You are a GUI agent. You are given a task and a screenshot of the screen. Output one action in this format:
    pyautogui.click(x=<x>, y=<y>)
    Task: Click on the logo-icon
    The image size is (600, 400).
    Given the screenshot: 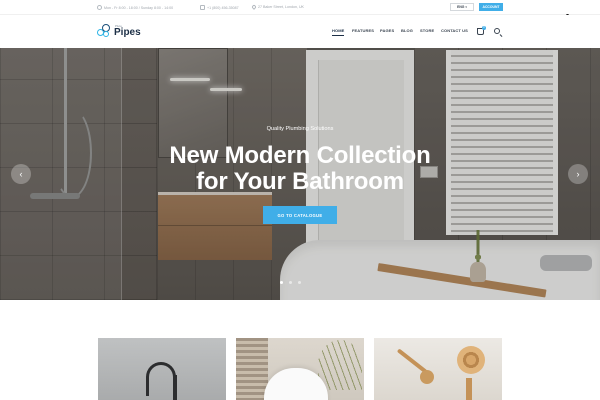 What is the action you would take?
    pyautogui.click(x=104, y=31)
    